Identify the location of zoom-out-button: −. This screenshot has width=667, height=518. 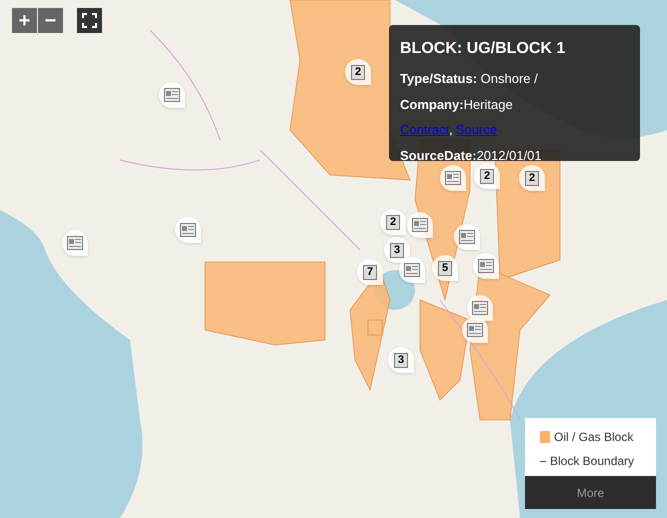
(50, 20).